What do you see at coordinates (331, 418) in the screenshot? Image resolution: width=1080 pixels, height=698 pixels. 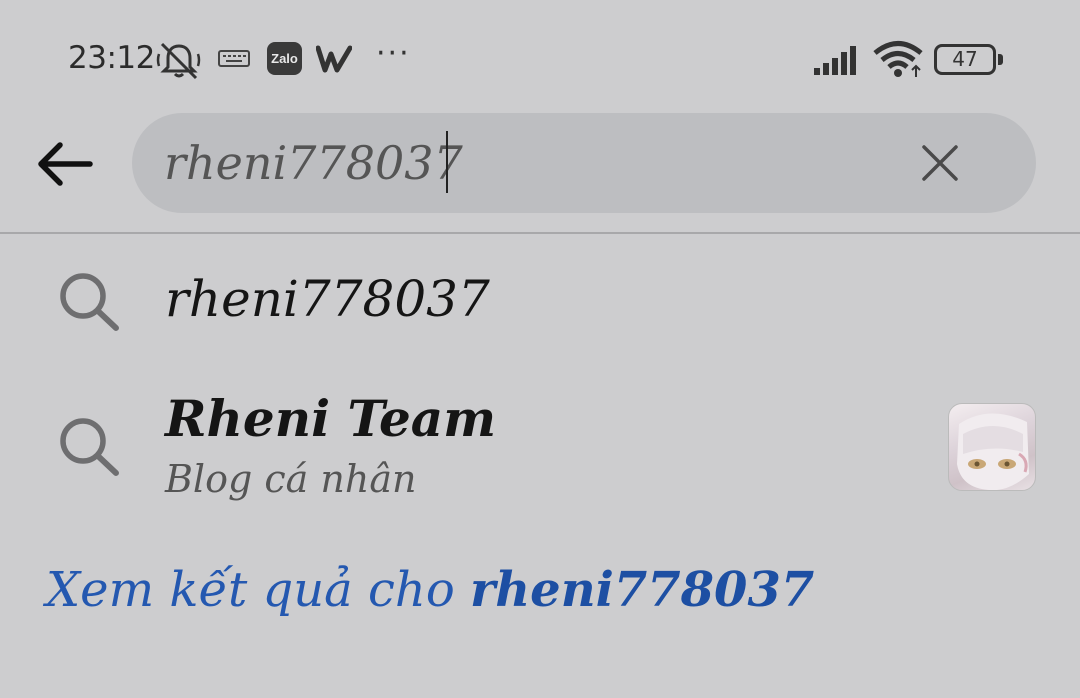 I see `suggestion-page-title: Rheni Team` at bounding box center [331, 418].